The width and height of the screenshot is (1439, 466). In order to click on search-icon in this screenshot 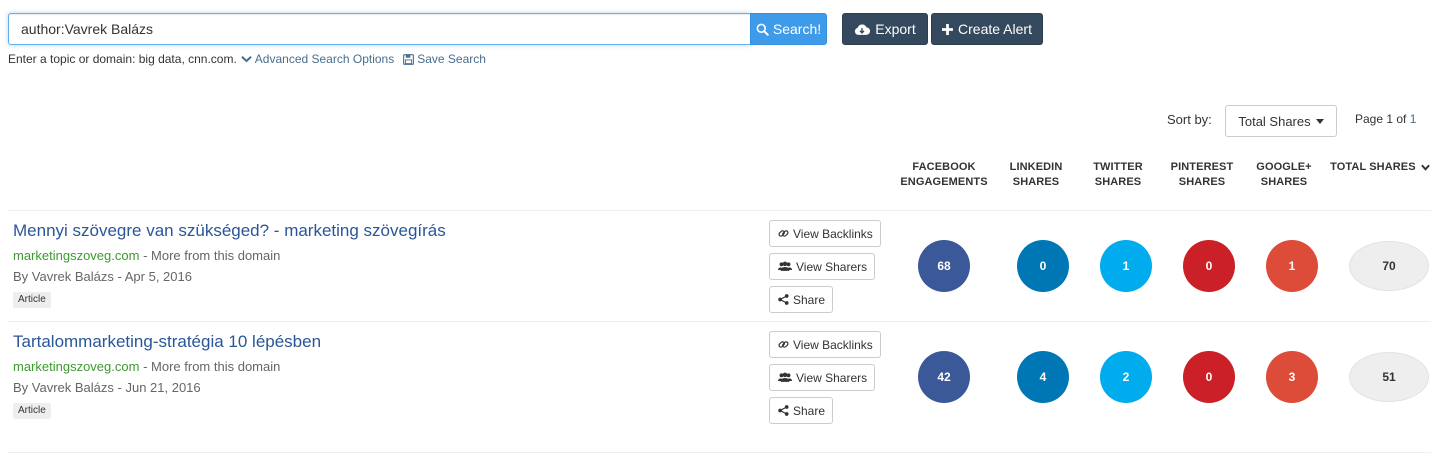, I will do `click(762, 29)`.